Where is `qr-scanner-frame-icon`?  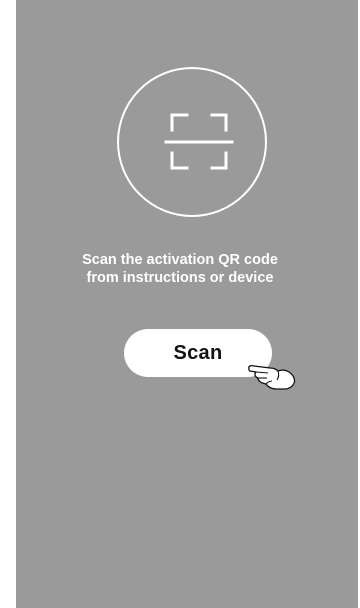
qr-scanner-frame-icon is located at coordinates (199, 141).